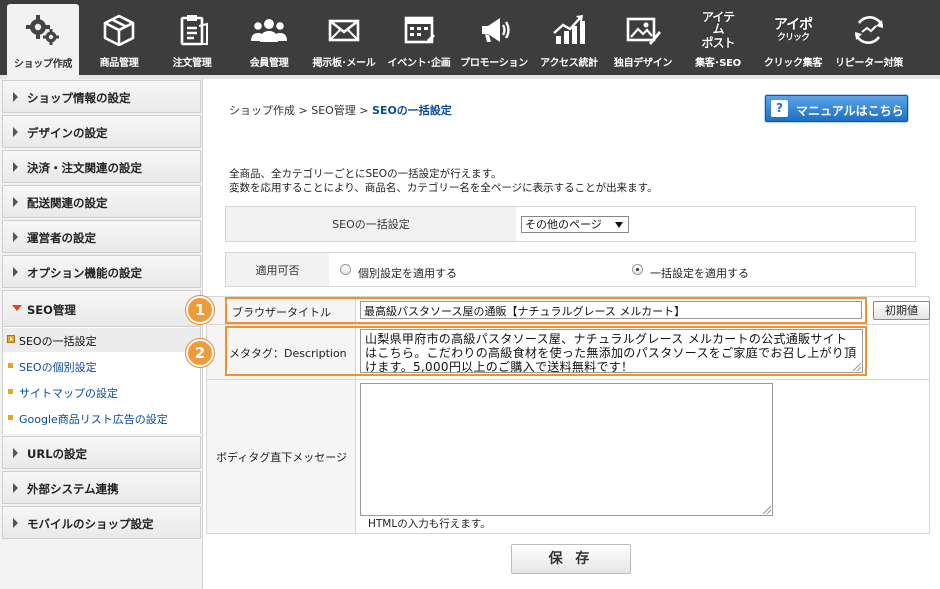  Describe the element at coordinates (192, 63) in the screenshot. I see `nav-label: 注文管理` at that location.